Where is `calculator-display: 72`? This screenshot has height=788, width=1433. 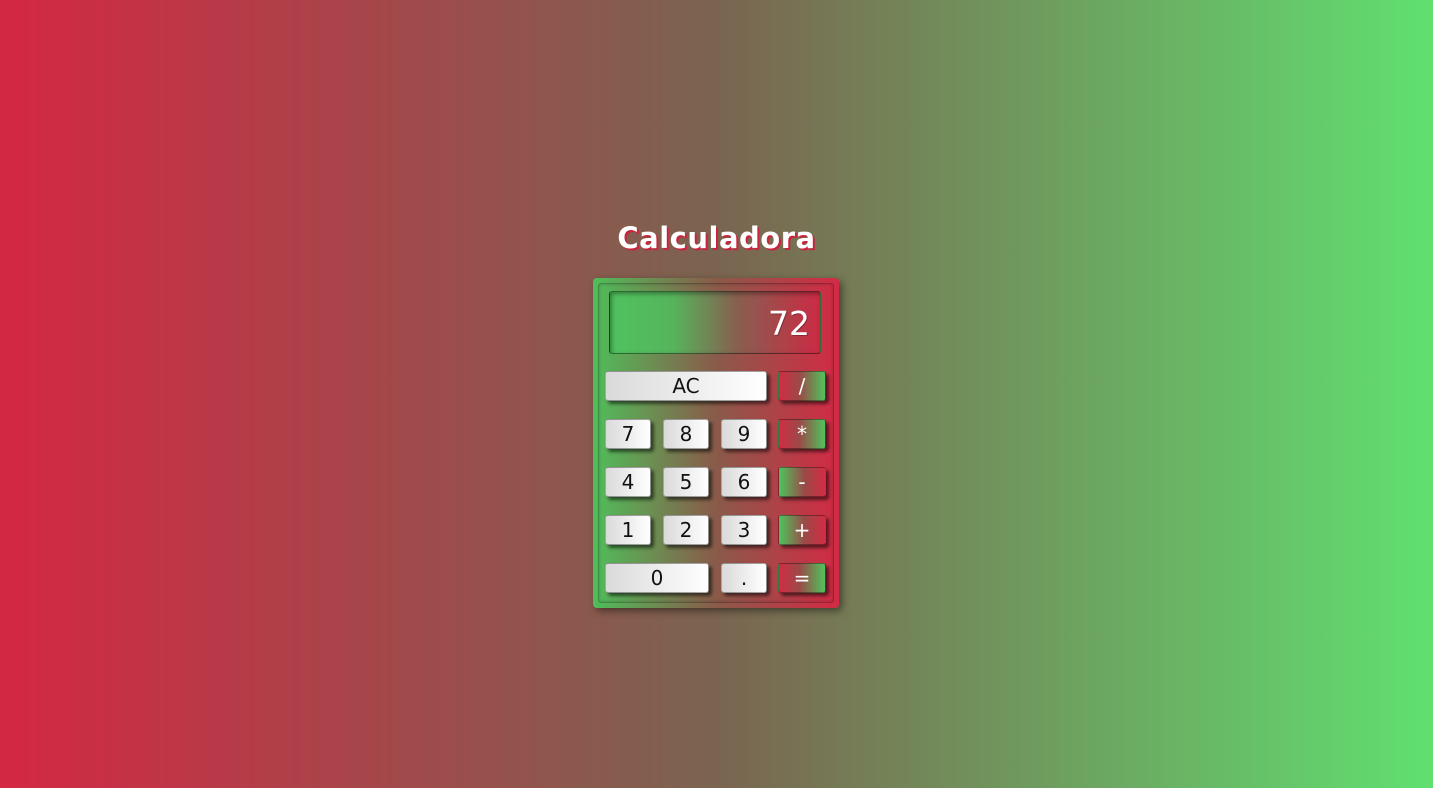
calculator-display: 72 is located at coordinates (715, 322).